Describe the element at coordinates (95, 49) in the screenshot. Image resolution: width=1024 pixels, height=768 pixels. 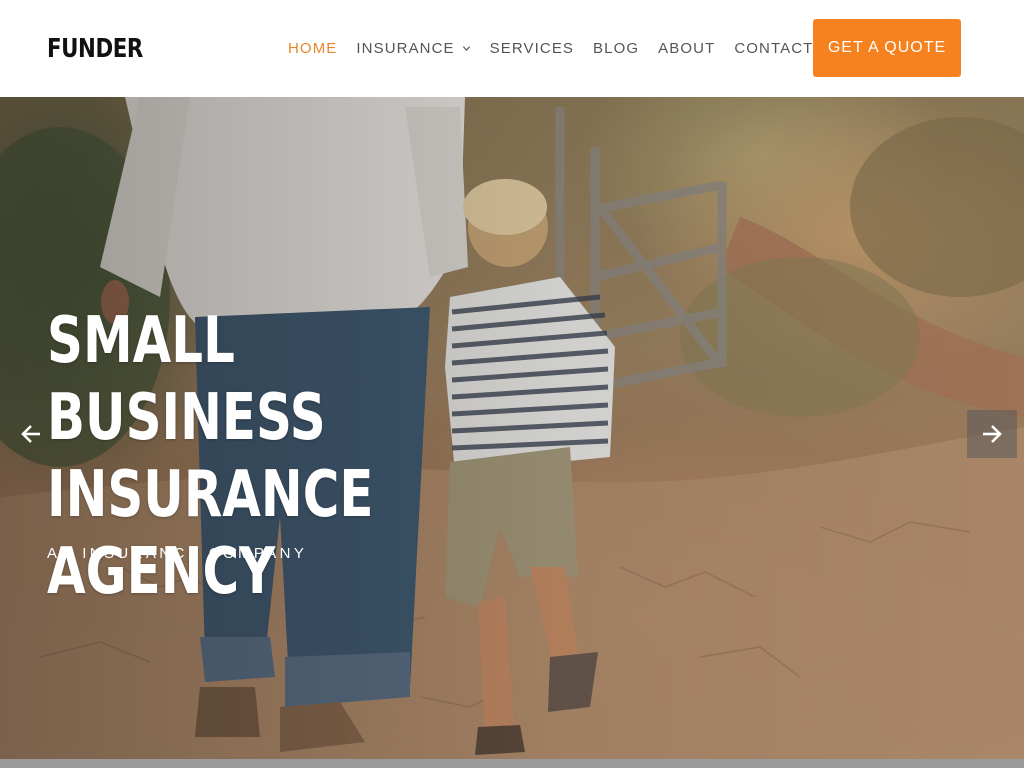
I see `site-logo: FUNDER` at that location.